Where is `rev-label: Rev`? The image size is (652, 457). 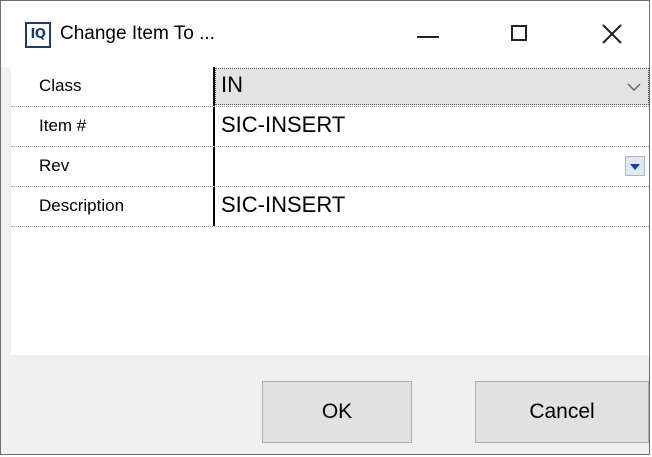 rev-label: Rev is located at coordinates (54, 165).